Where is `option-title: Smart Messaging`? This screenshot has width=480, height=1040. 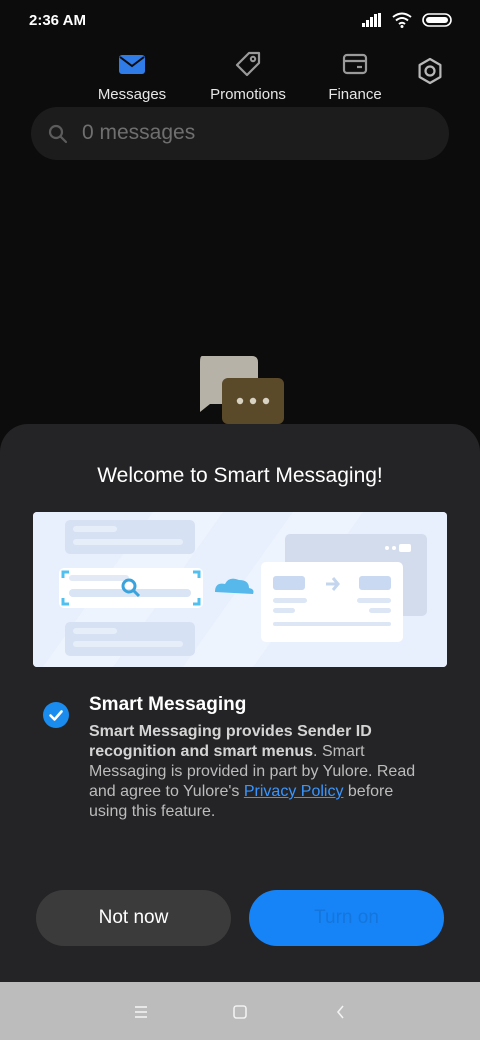 option-title: Smart Messaging is located at coordinates (168, 704).